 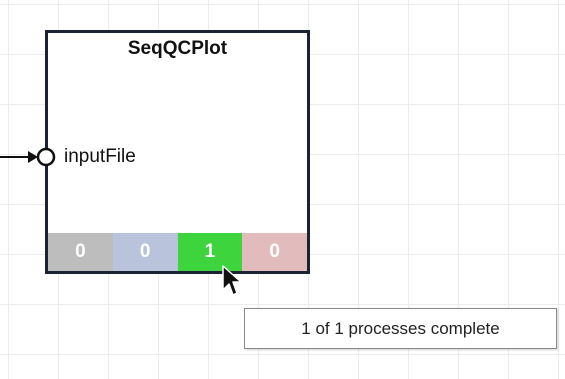 I want to click on input-port-label: inputFile, so click(x=100, y=156).